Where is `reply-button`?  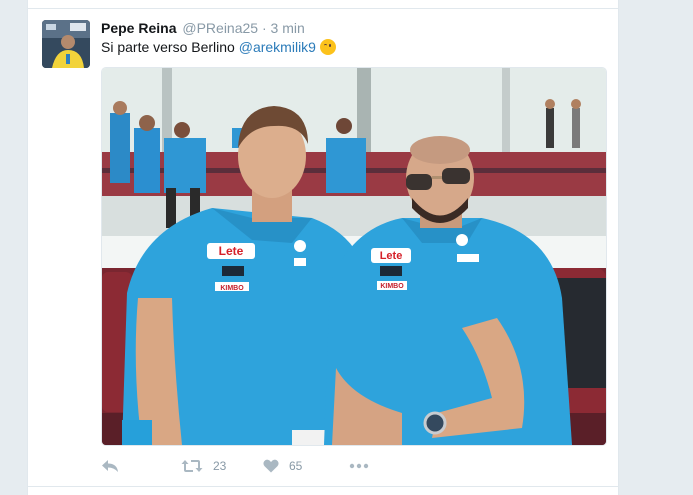 reply-button is located at coordinates (110, 466).